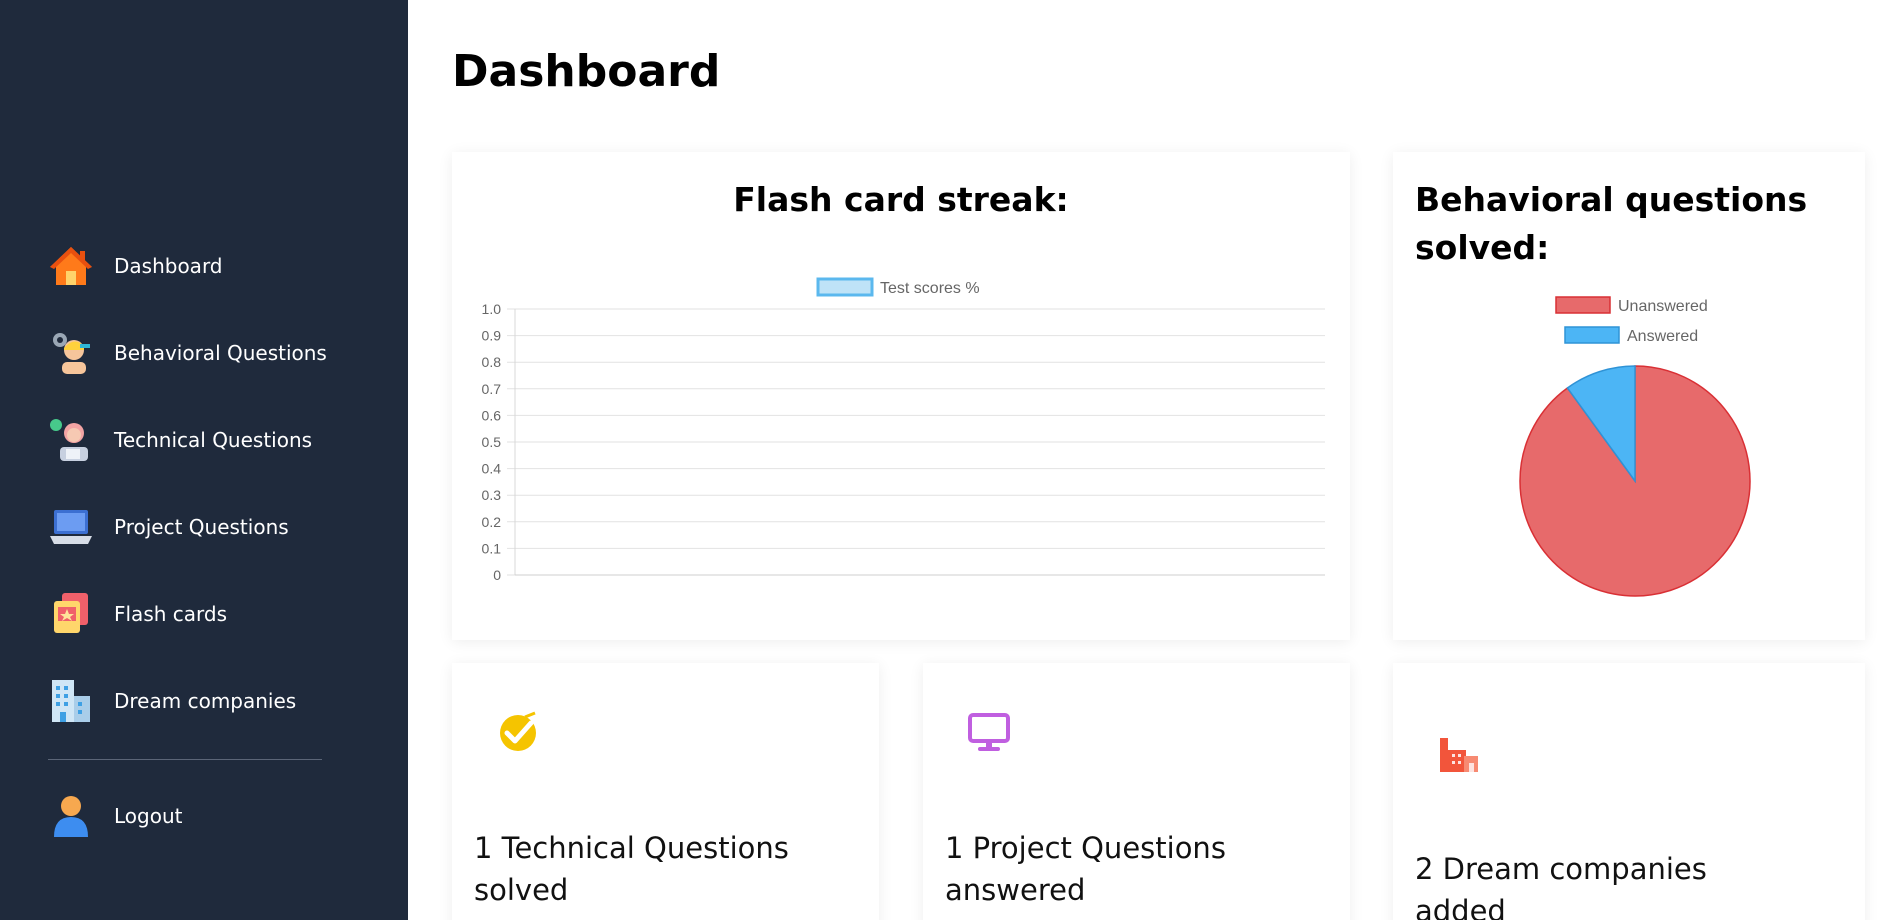  What do you see at coordinates (71, 353) in the screenshot?
I see `person-gear-icon` at bounding box center [71, 353].